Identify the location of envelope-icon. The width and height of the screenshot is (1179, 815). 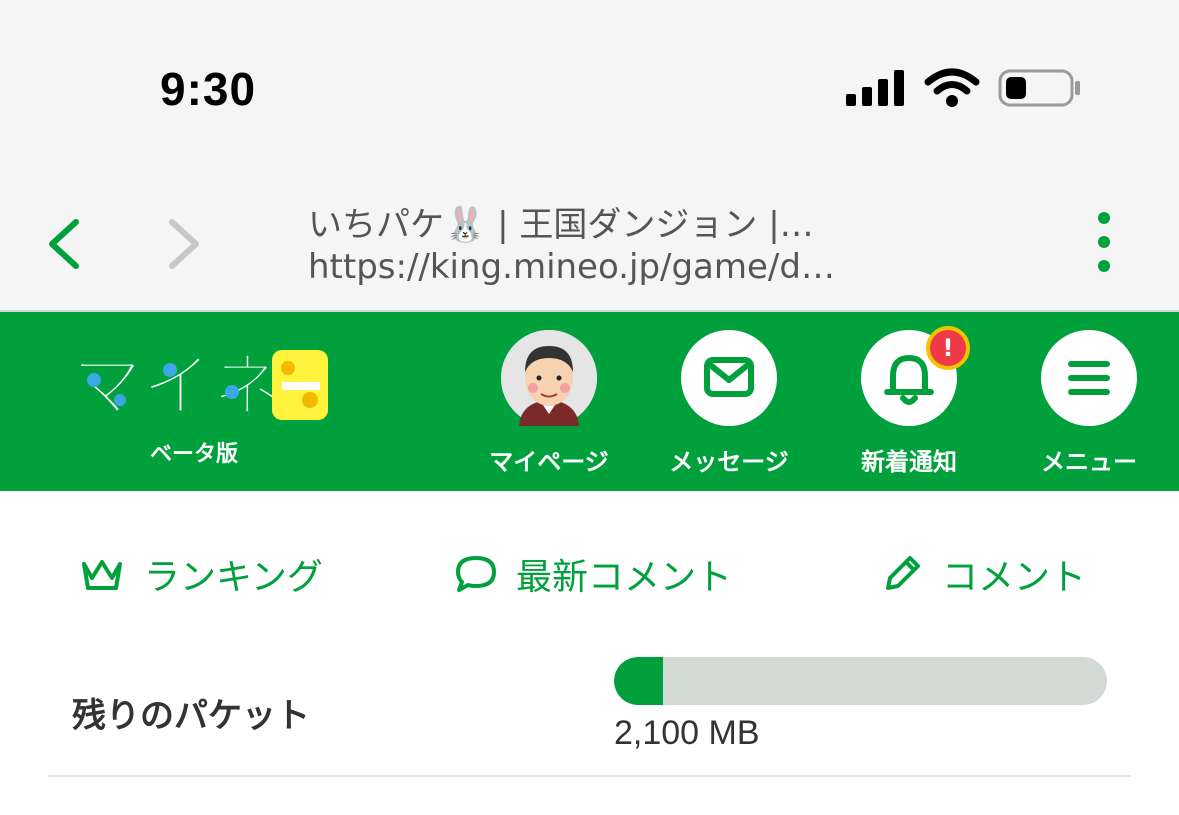
(729, 377).